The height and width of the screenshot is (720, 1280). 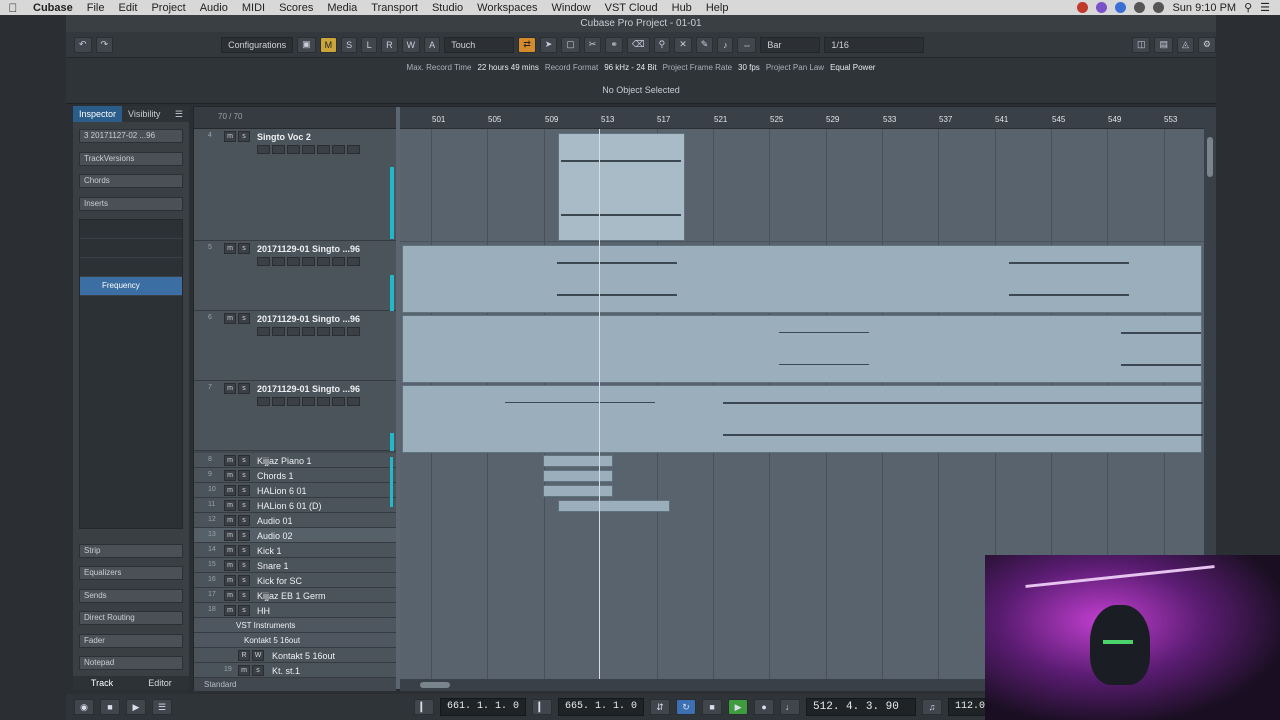 What do you see at coordinates (483, 707) in the screenshot?
I see `left-locator-display: 661. 1. 1. 0` at bounding box center [483, 707].